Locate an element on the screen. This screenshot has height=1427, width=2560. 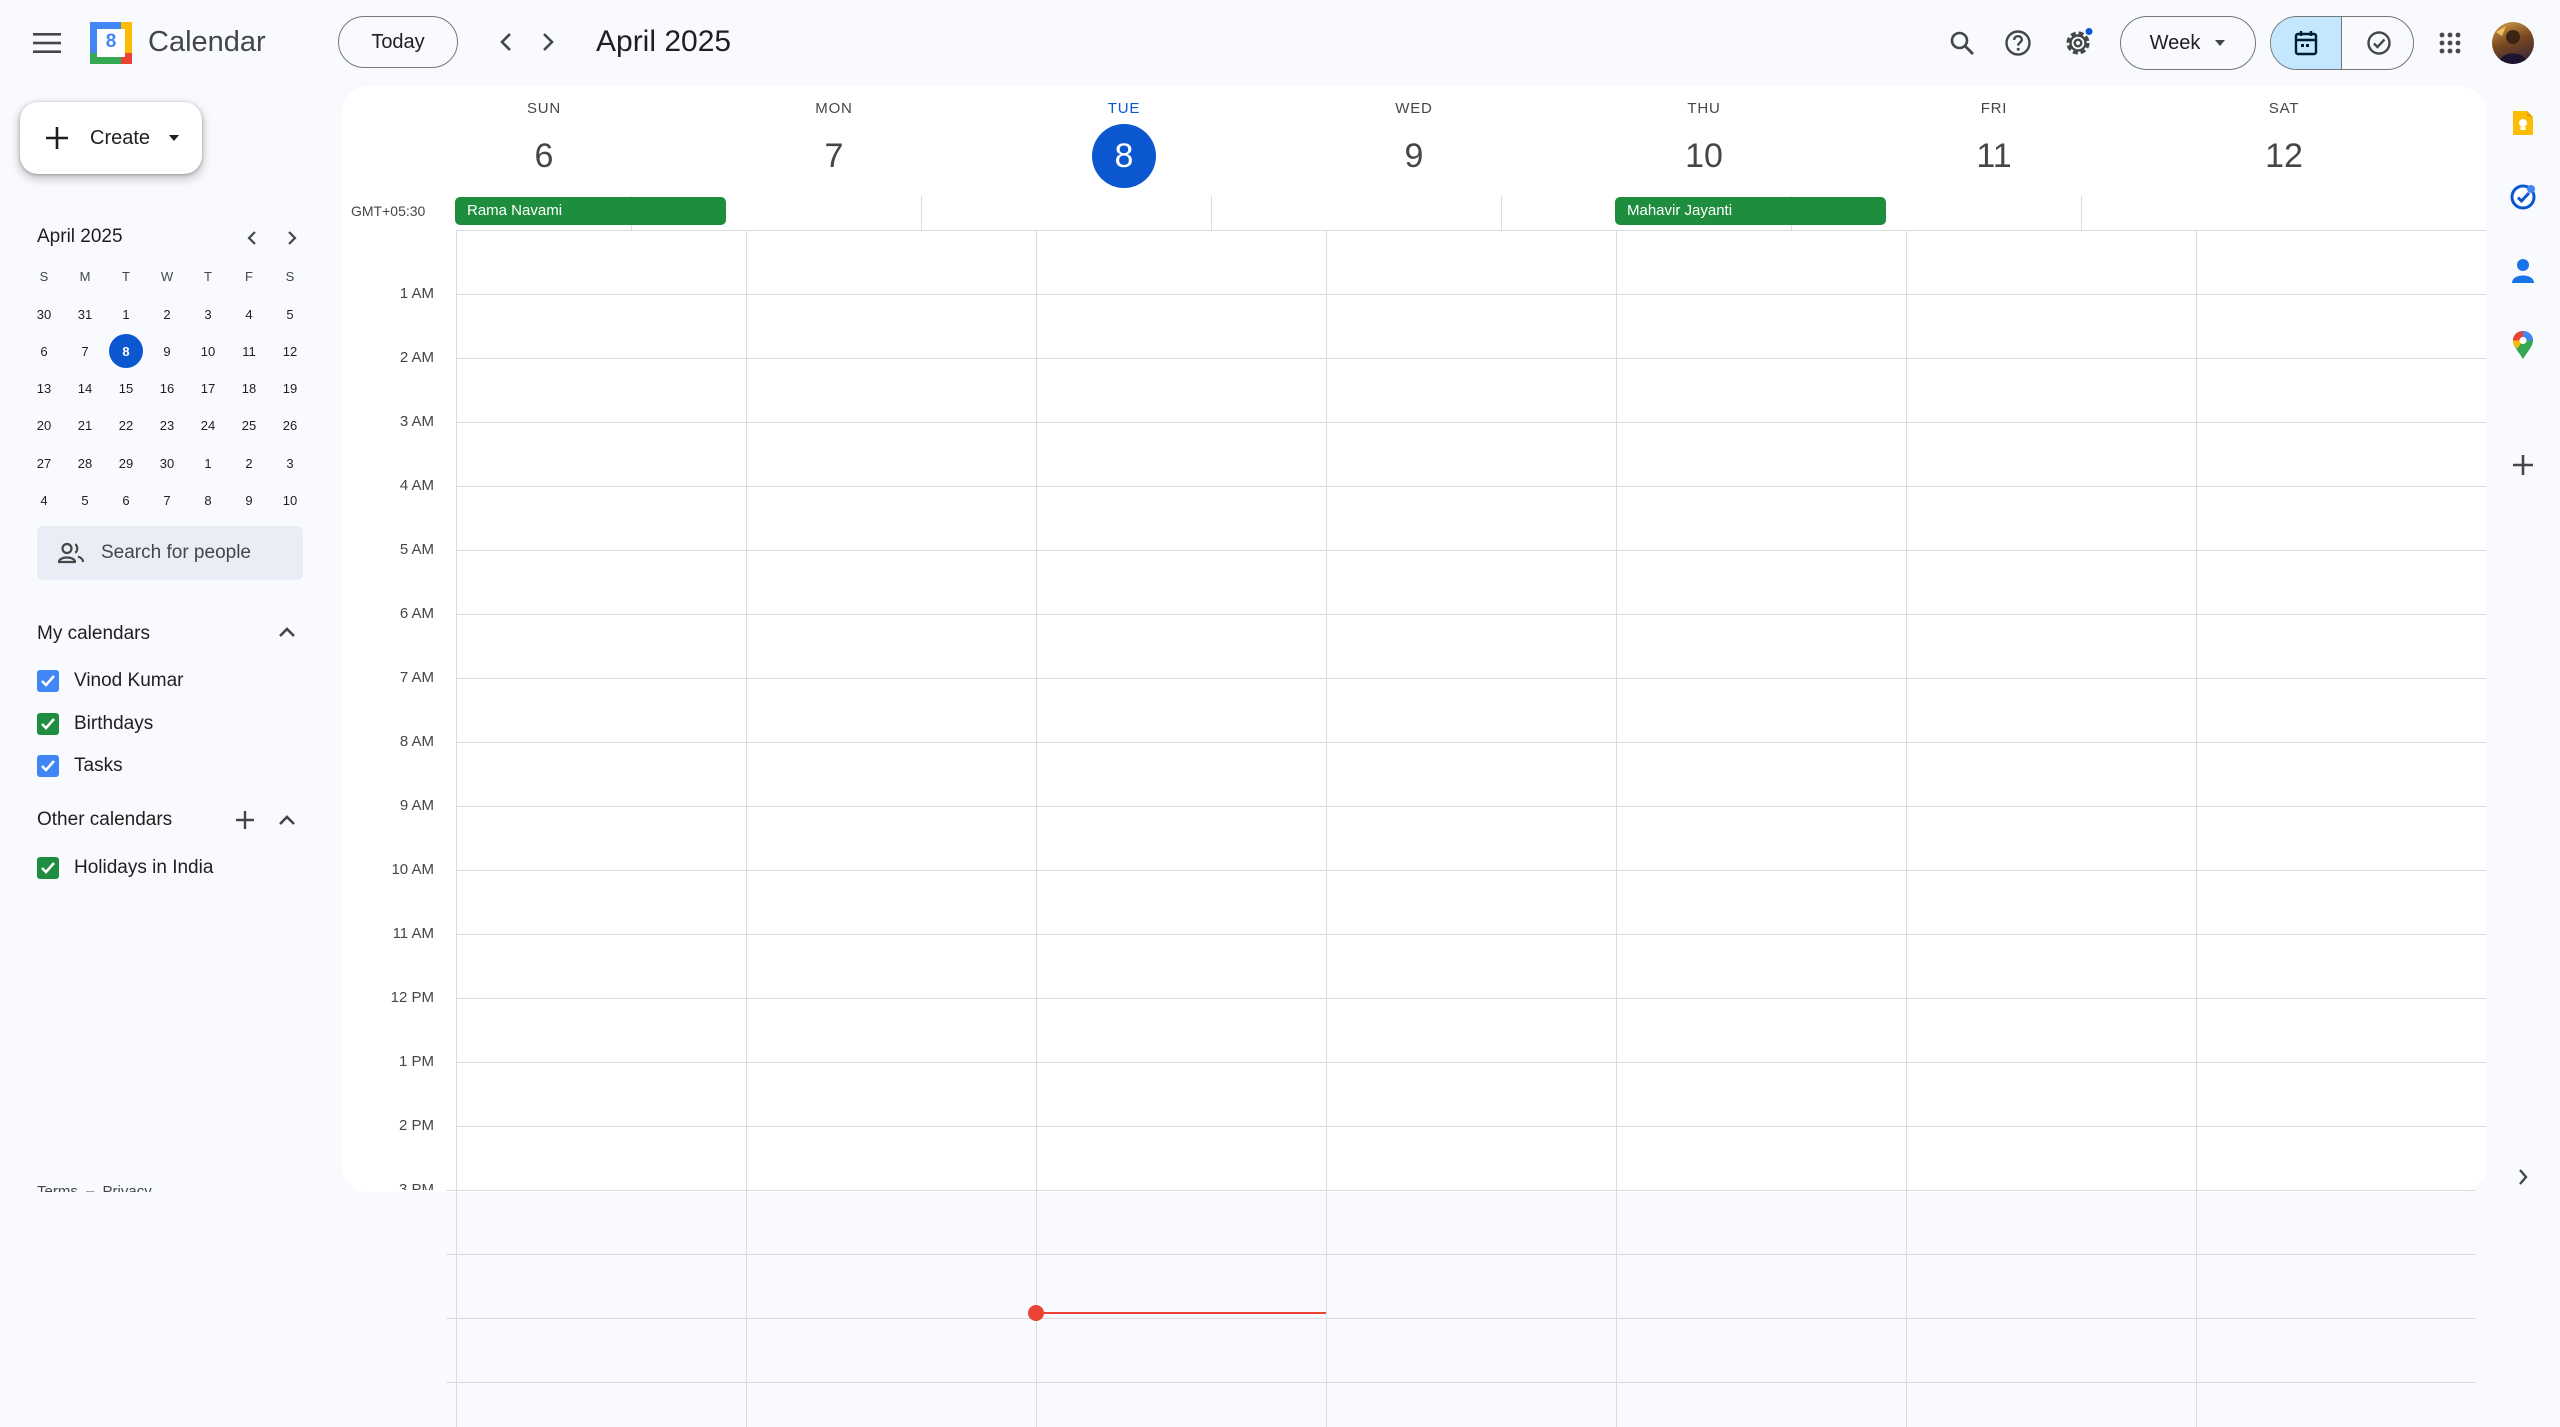
get-addons-button is located at coordinates (2523, 465).